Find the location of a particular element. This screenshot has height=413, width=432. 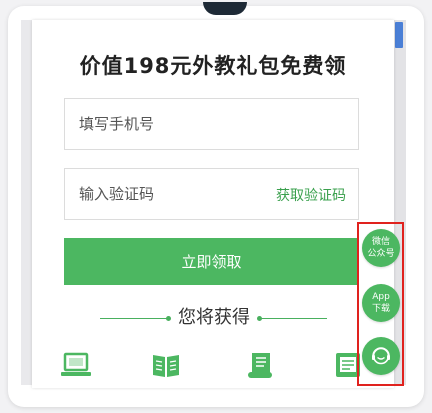

wechat-label-line2: 公众号 is located at coordinates (381, 254).